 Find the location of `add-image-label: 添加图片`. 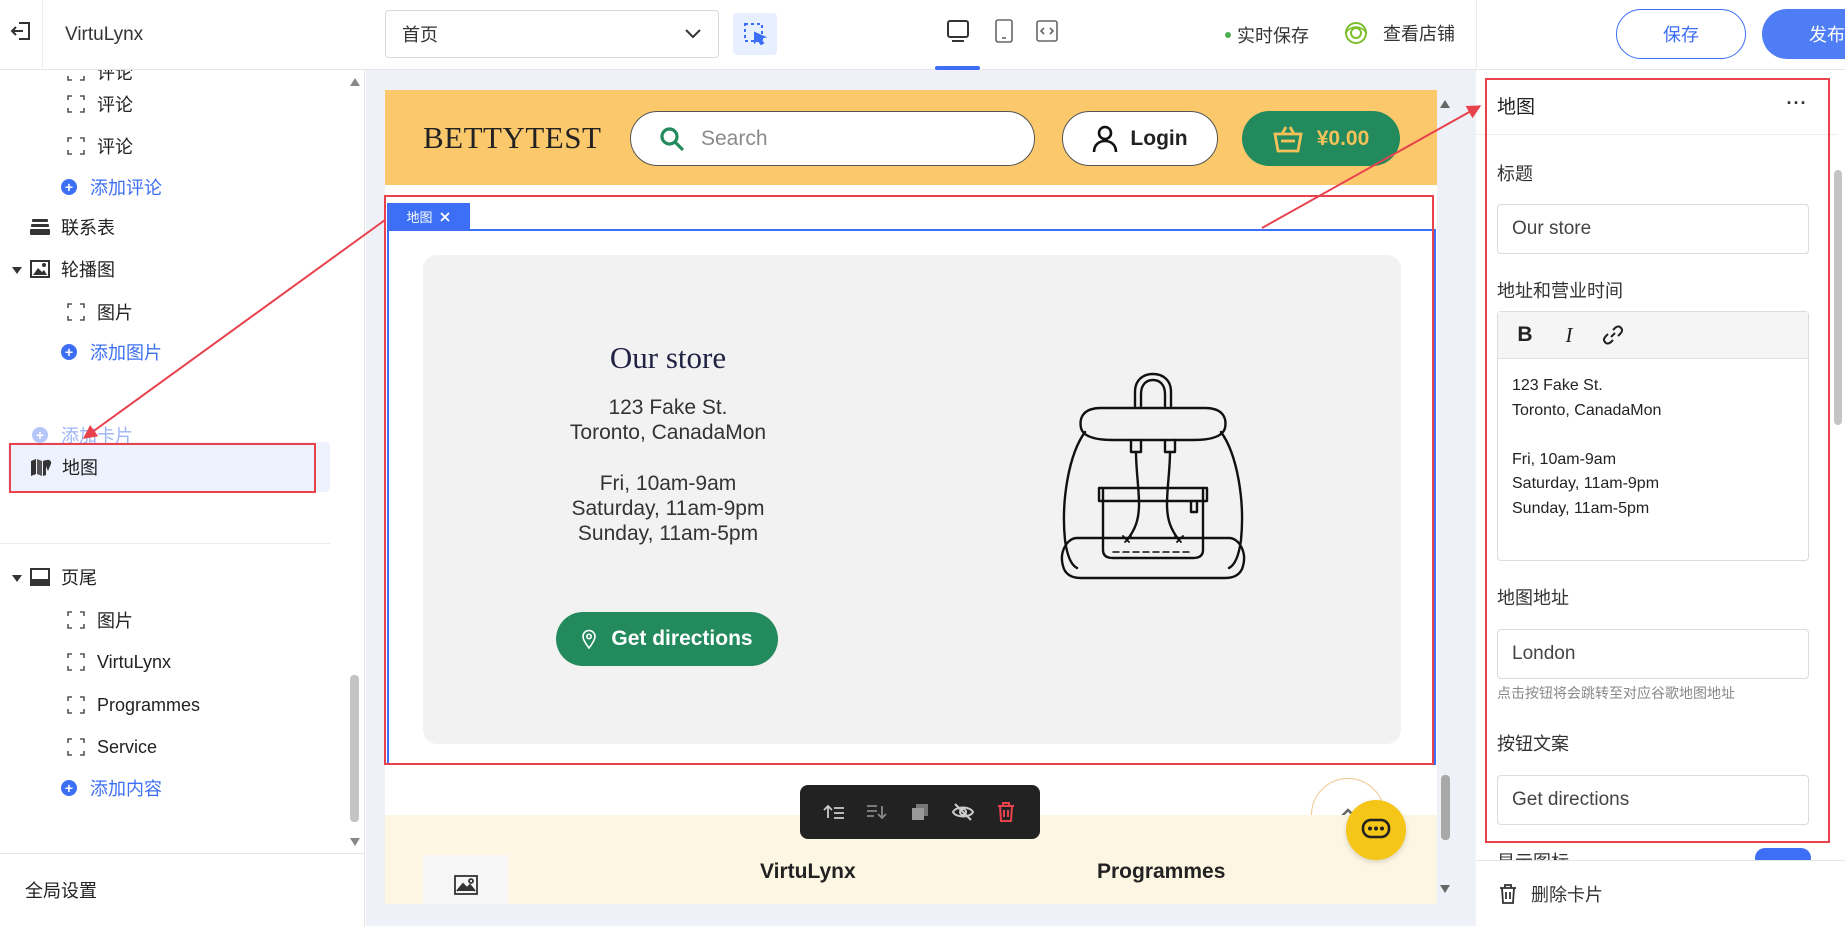

add-image-label: 添加图片 is located at coordinates (126, 353).